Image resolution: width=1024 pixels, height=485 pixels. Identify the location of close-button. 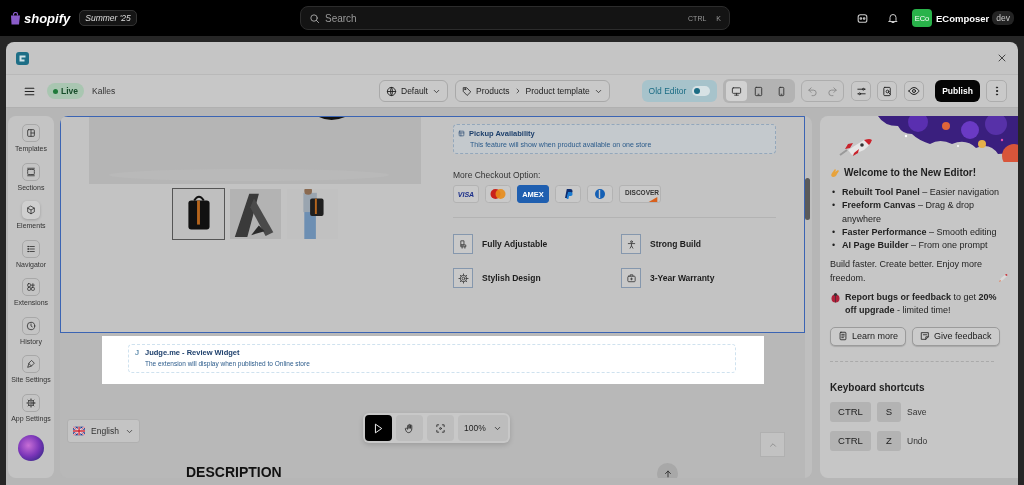
(1002, 58).